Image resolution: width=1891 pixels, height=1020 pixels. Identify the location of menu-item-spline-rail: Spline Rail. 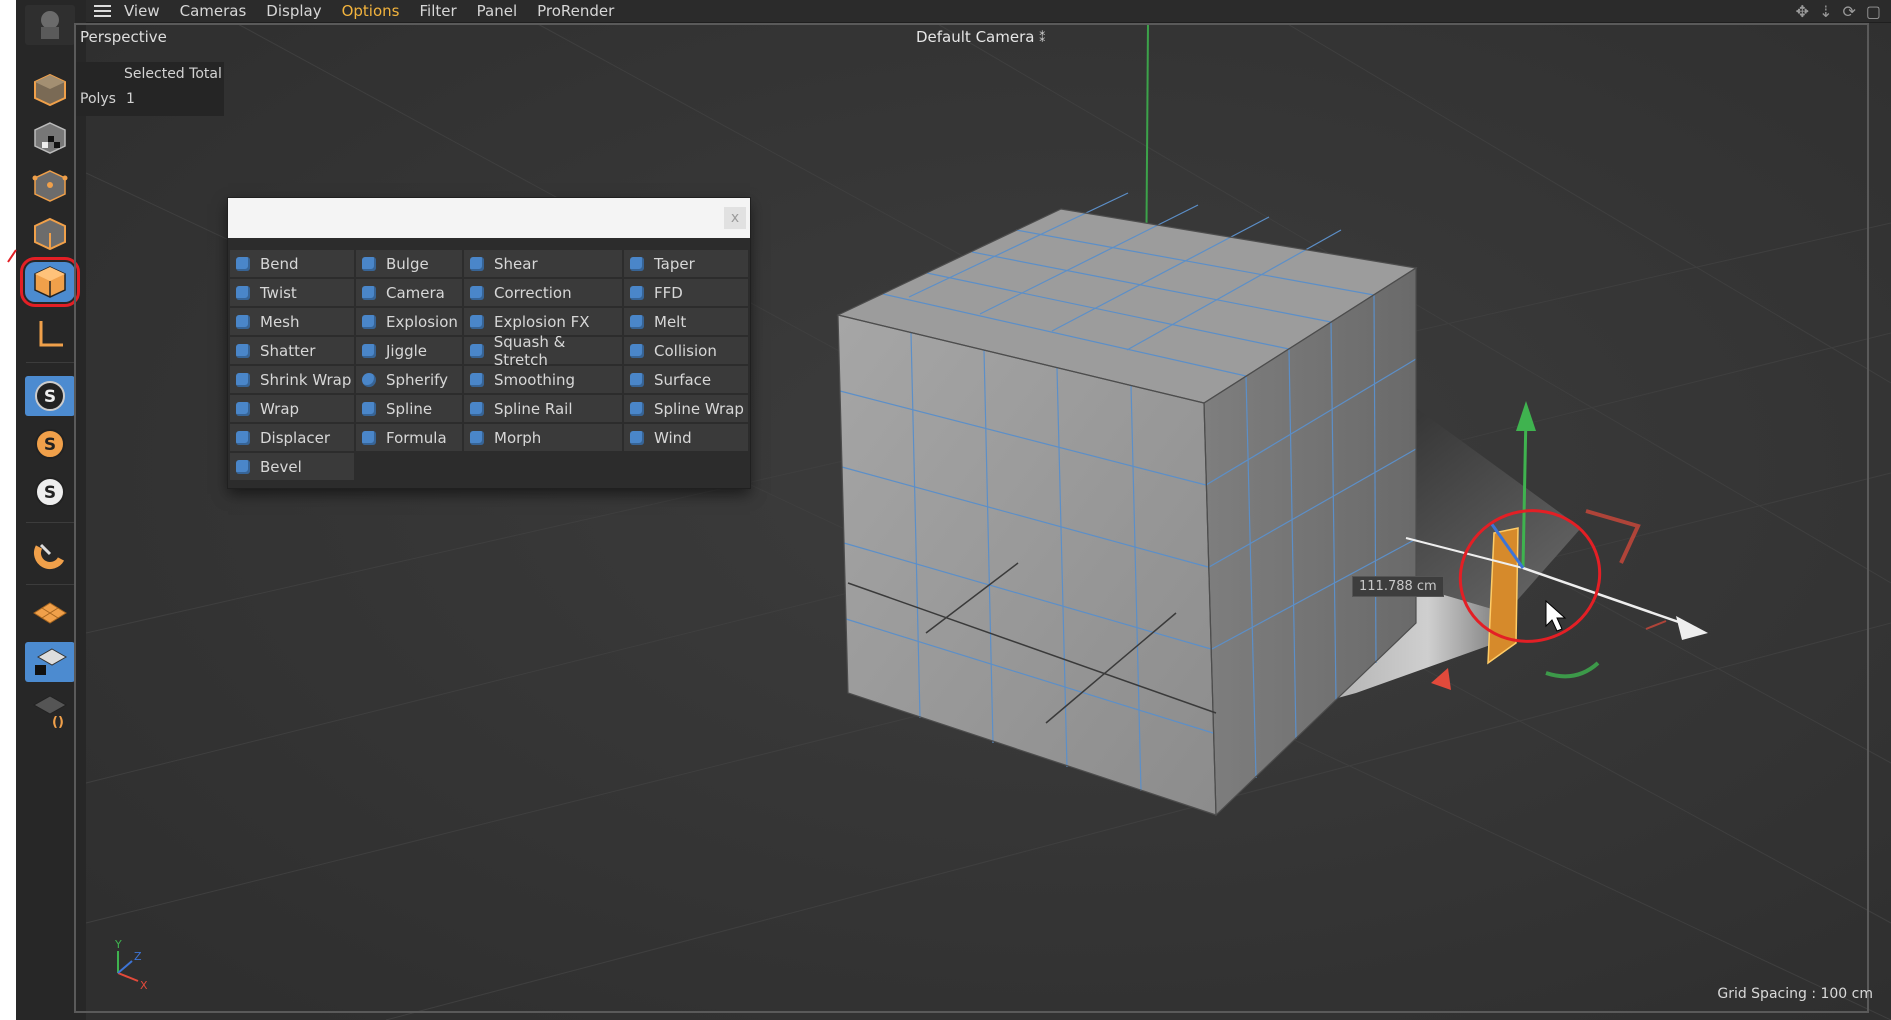
(543, 408).